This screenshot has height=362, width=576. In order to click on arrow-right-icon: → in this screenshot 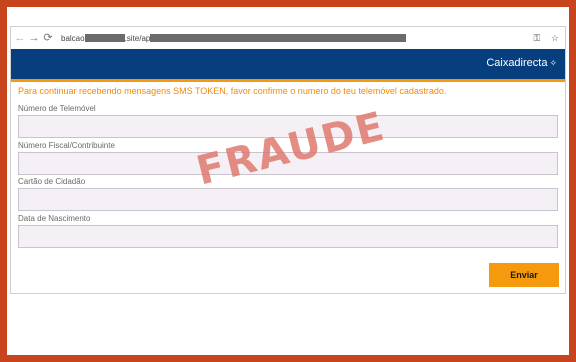, I will do `click(34, 38)`.